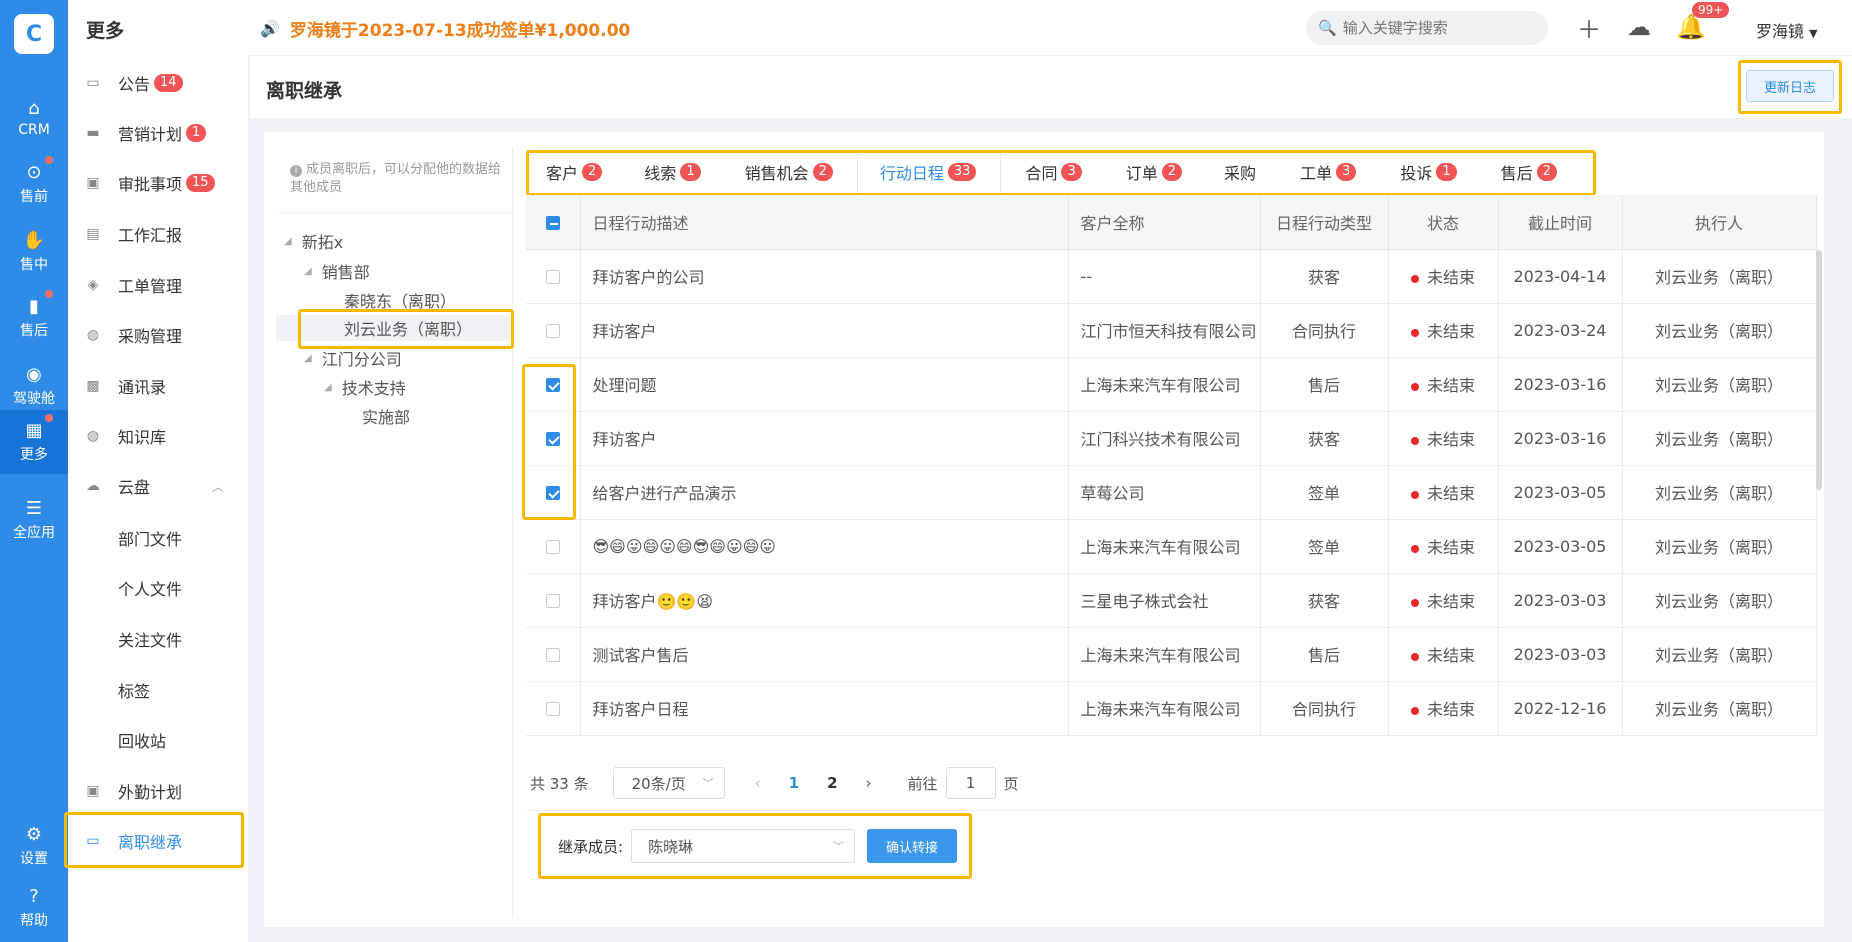  I want to click on menu-item-followed-files: 关注文件, so click(158, 639).